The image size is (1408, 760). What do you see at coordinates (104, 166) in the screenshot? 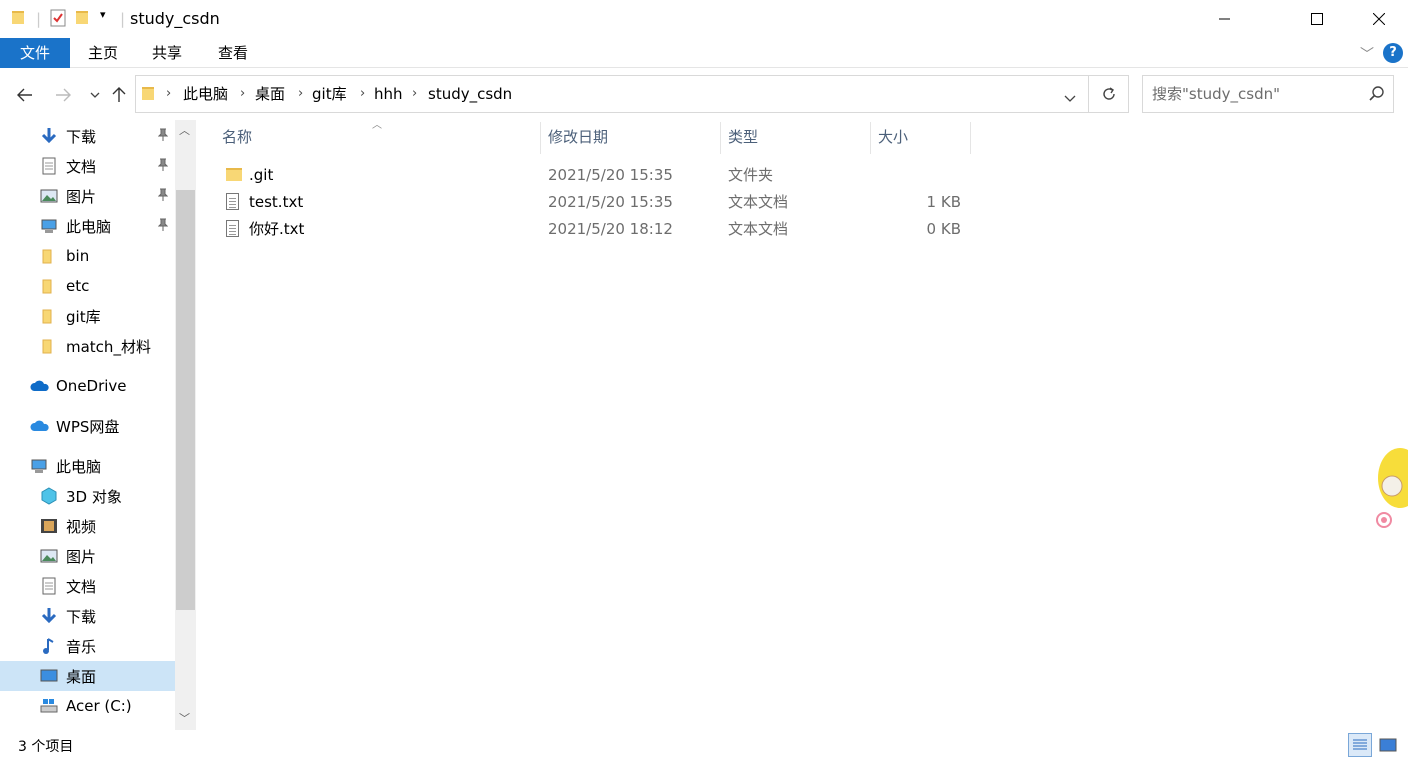
I see `sidebar-item-qa-1: 文档` at bounding box center [104, 166].